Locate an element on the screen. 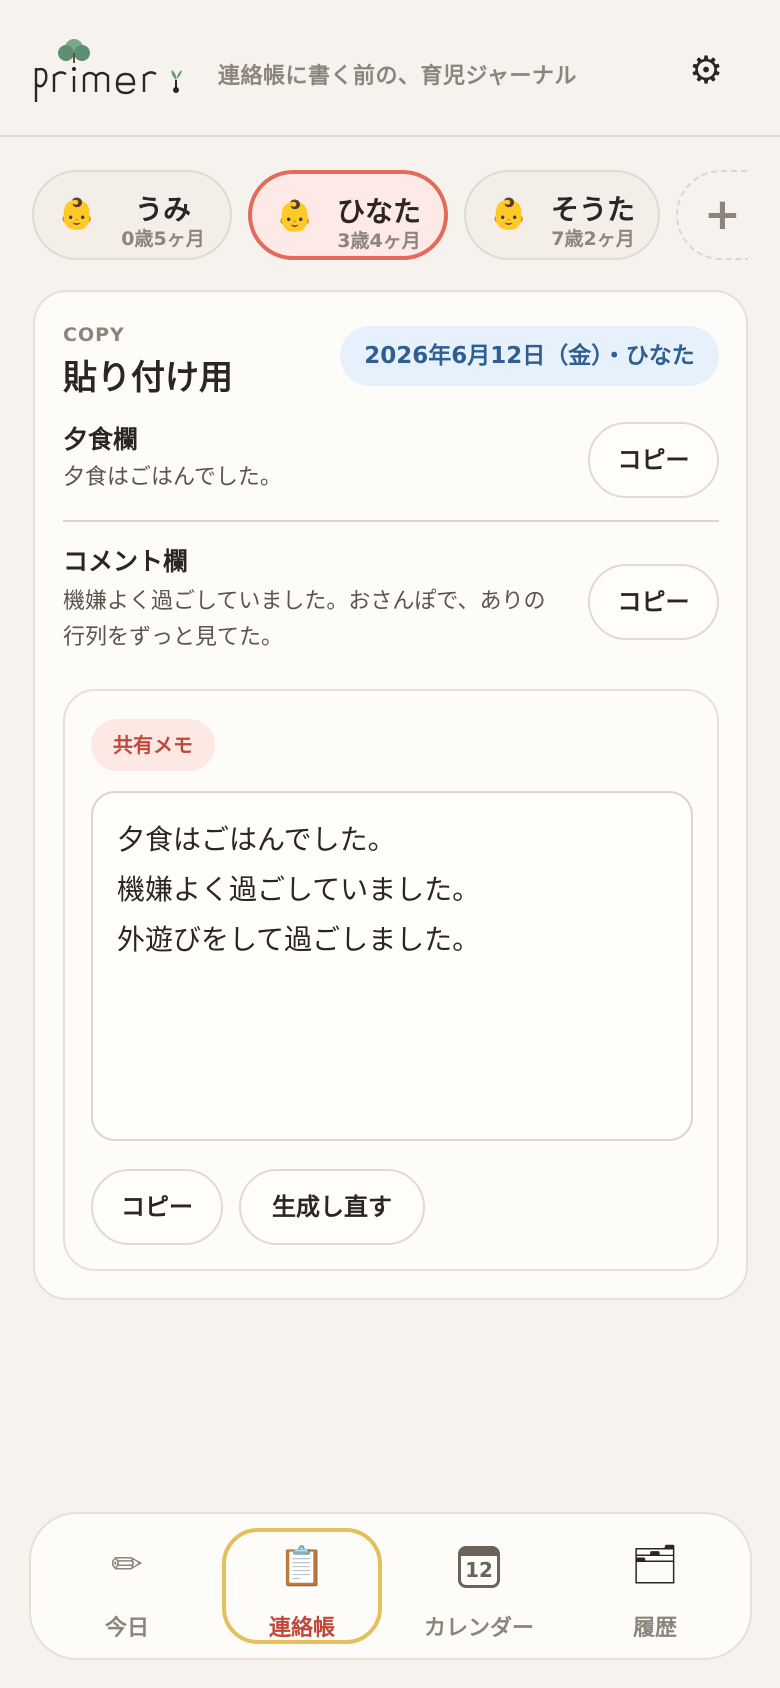 The width and height of the screenshot is (780, 1688). archive-box-icon: 🗂 is located at coordinates (655, 1564).